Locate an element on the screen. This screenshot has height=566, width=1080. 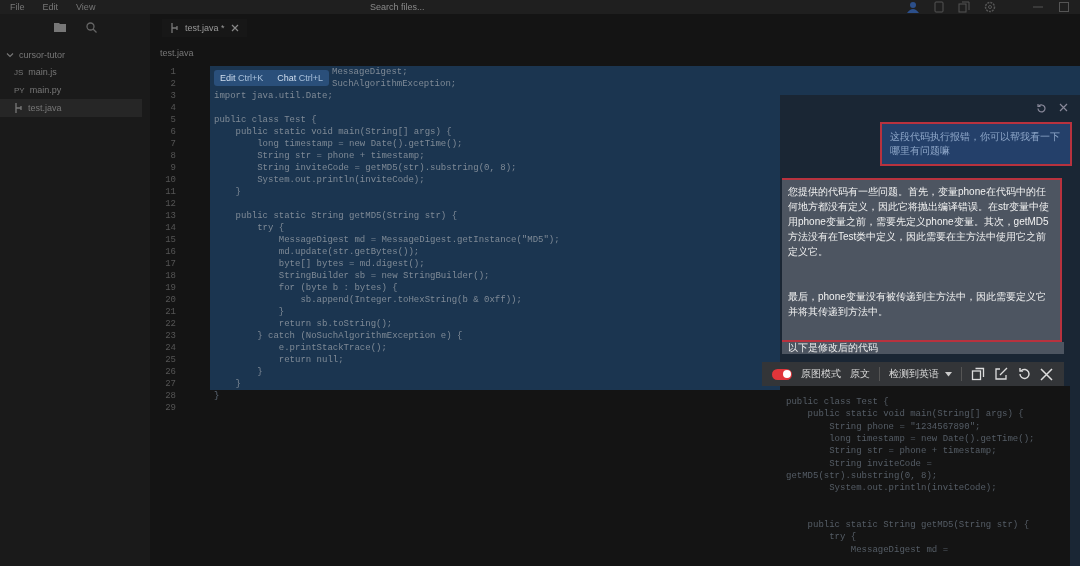
toggle-label: 原图模式 is located at coordinates (821, 374).